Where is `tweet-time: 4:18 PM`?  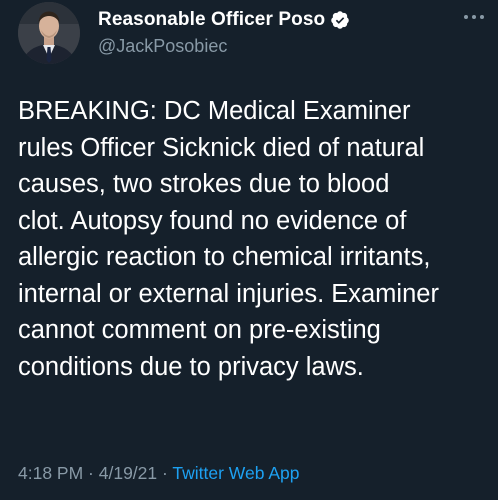
tweet-time: 4:18 PM is located at coordinates (50, 473).